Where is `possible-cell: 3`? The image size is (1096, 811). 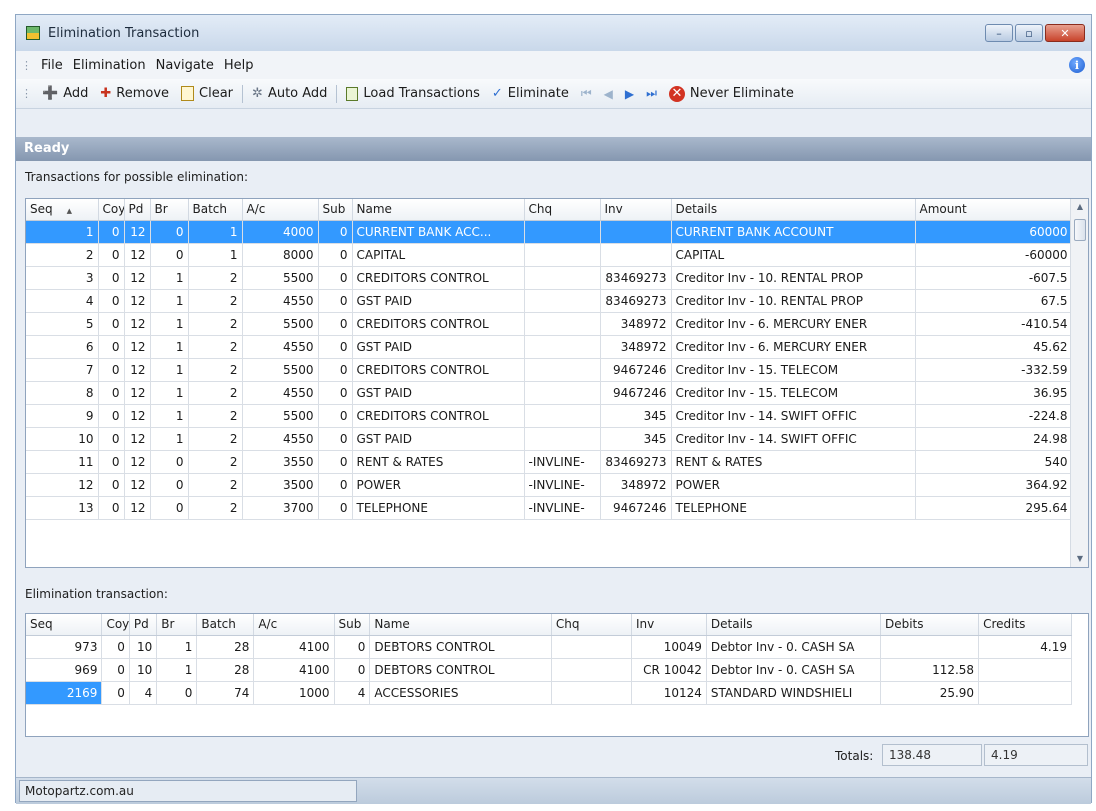 possible-cell: 3 is located at coordinates (62, 278).